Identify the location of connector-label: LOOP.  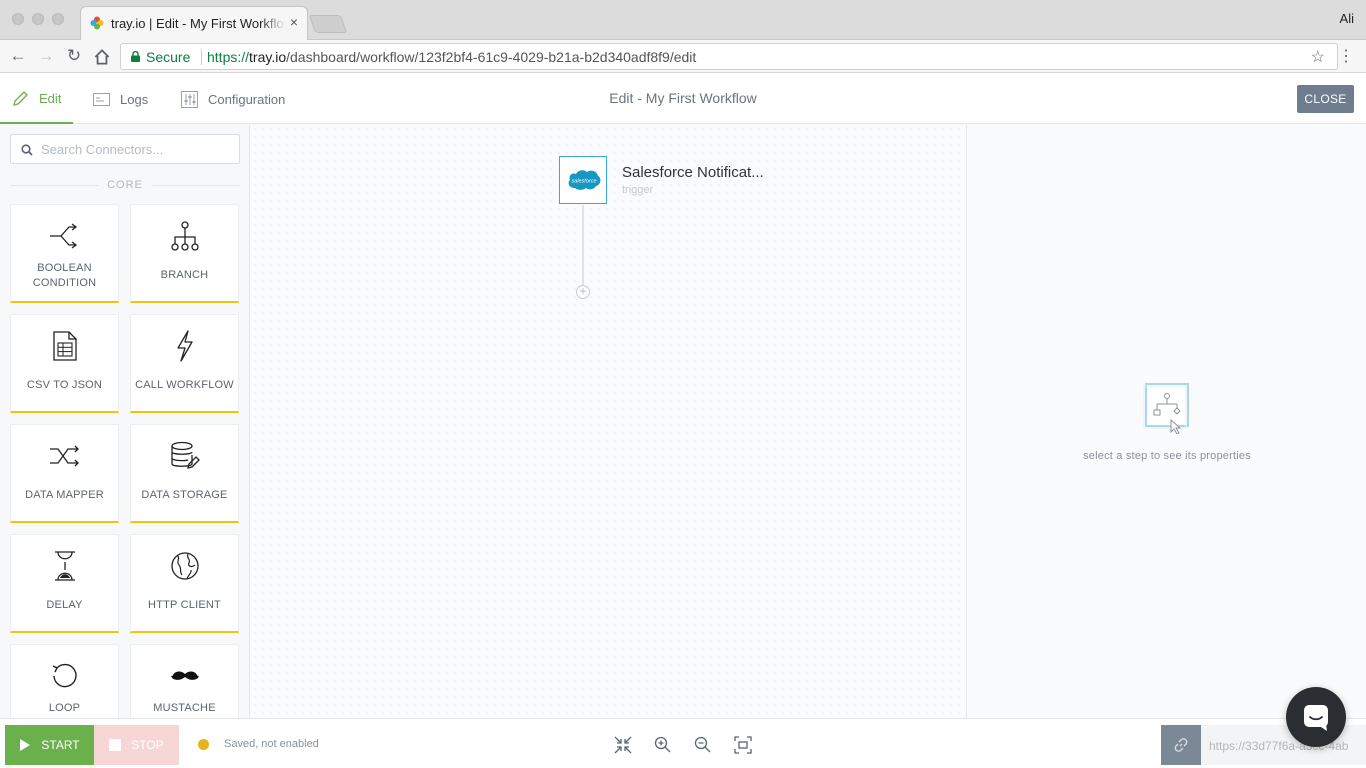
(64, 708).